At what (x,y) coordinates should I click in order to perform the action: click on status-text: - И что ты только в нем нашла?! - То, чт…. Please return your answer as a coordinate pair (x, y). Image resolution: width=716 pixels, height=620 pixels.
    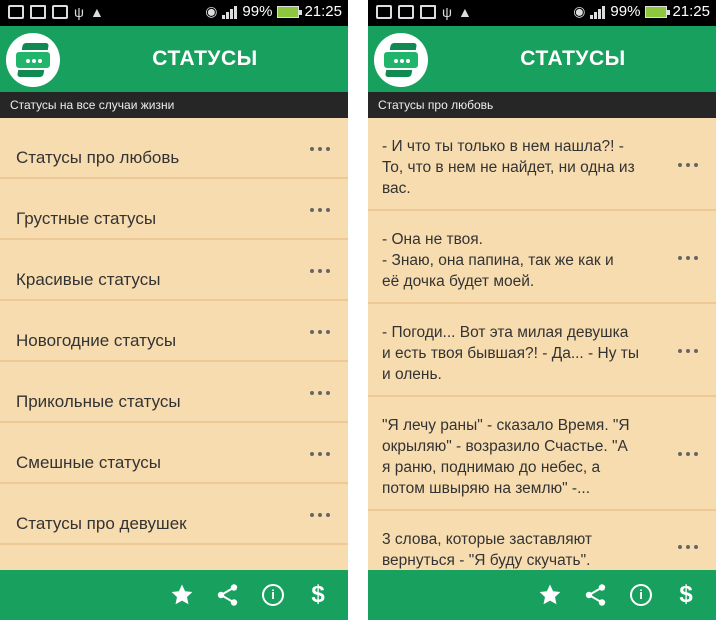
    Looking at the image, I should click on (508, 167).